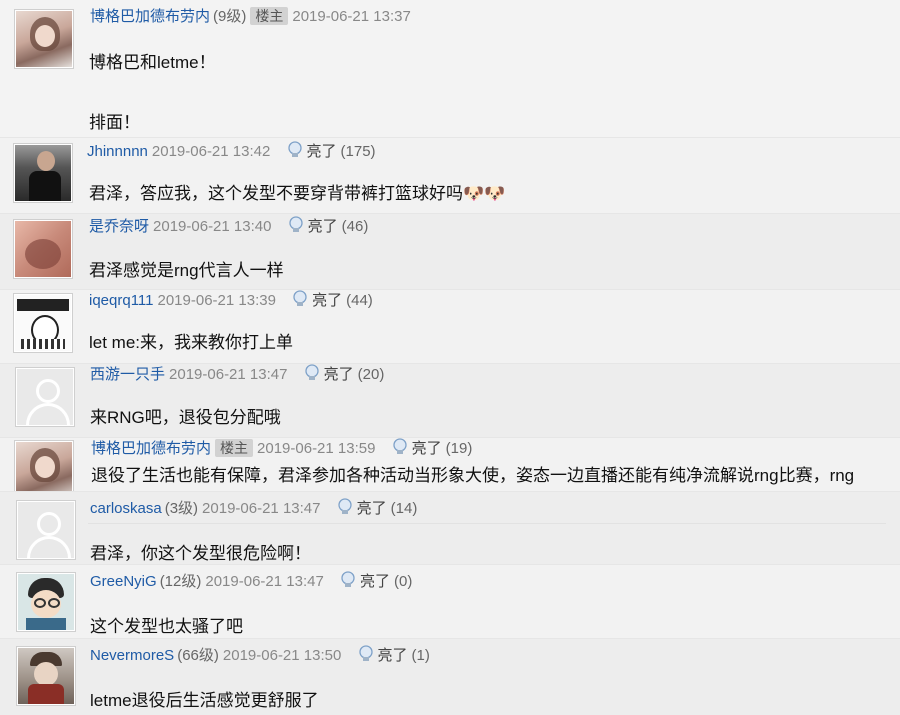 This screenshot has height=715, width=900. I want to click on post-content-line2: 排面！, so click(114, 122).